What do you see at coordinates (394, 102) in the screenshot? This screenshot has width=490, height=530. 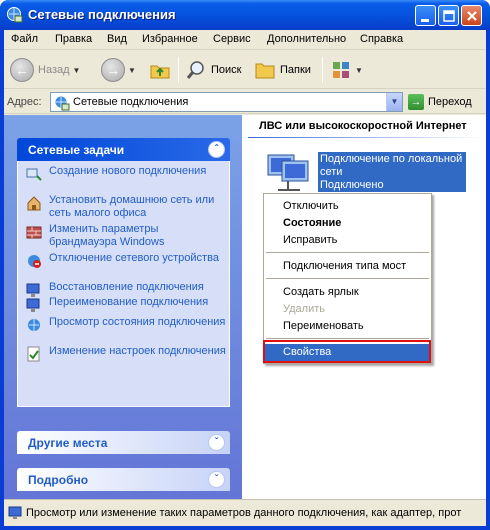 I see `address-dropdown-icon: ▼` at bounding box center [394, 102].